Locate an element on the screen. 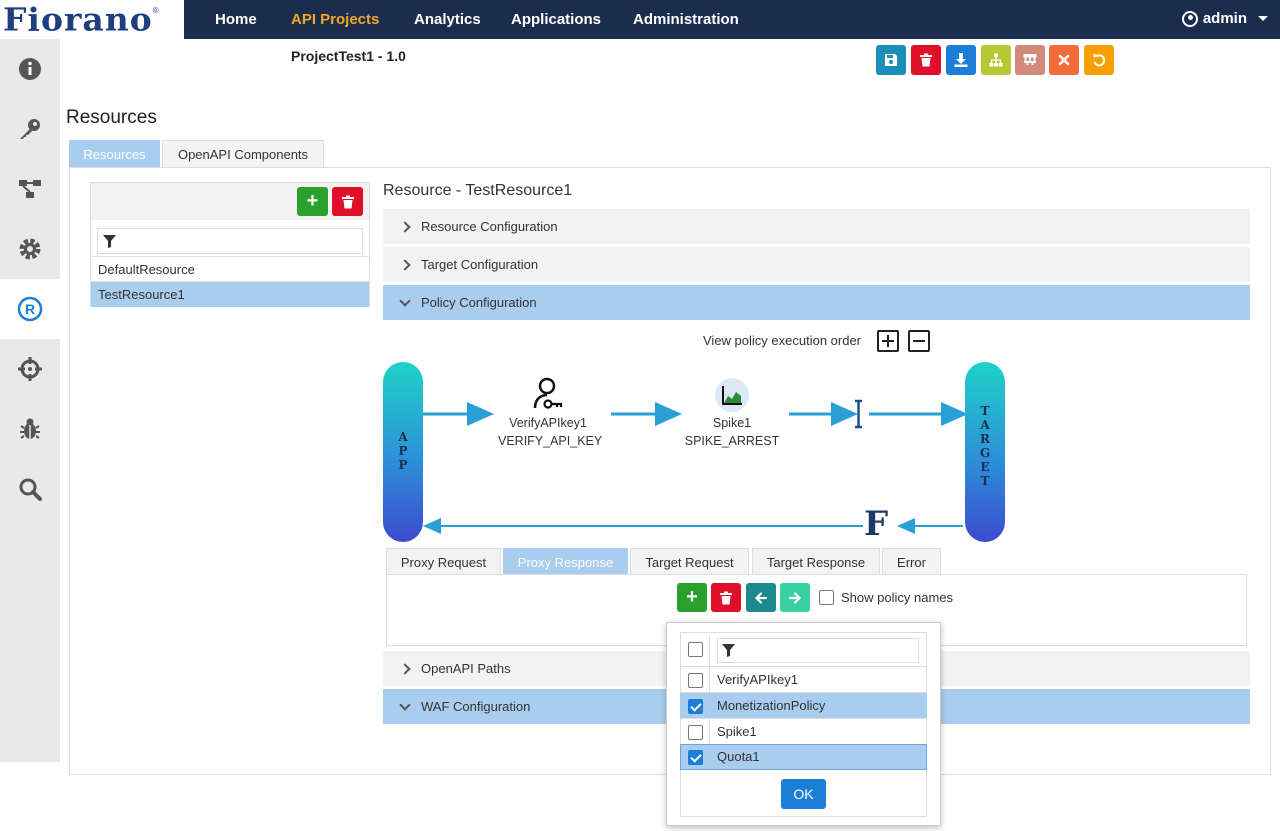 Image resolution: width=1280 pixels, height=831 pixels. key-icon is located at coordinates (30, 129).